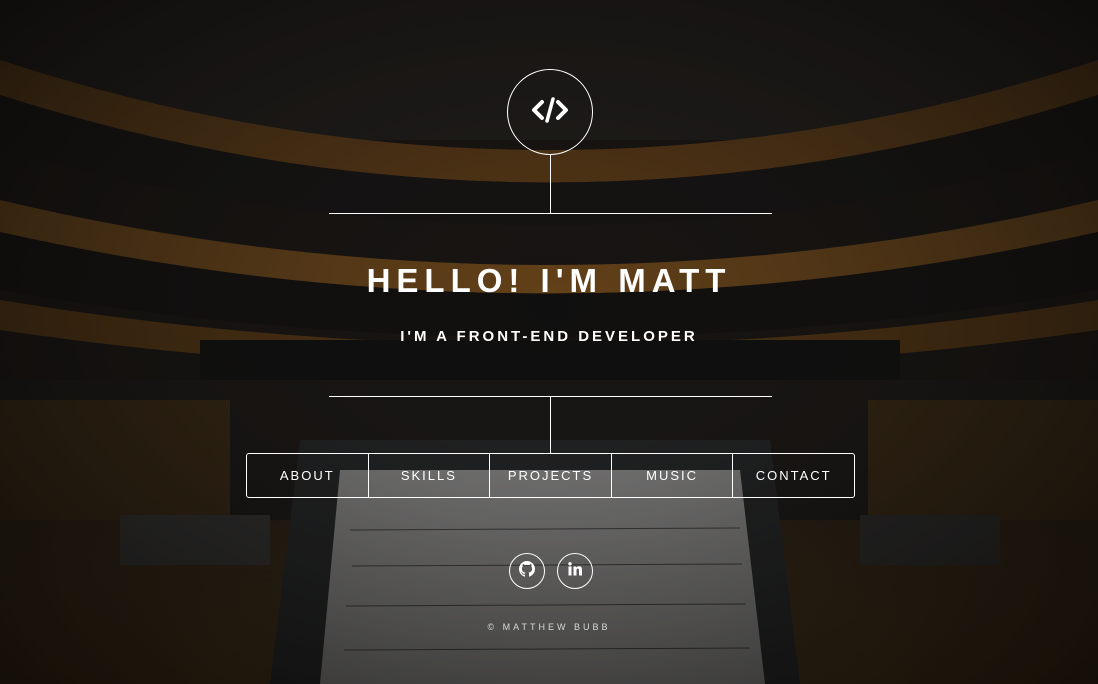 The image size is (1098, 684). I want to click on nav-item-about: ABOUT, so click(308, 475).